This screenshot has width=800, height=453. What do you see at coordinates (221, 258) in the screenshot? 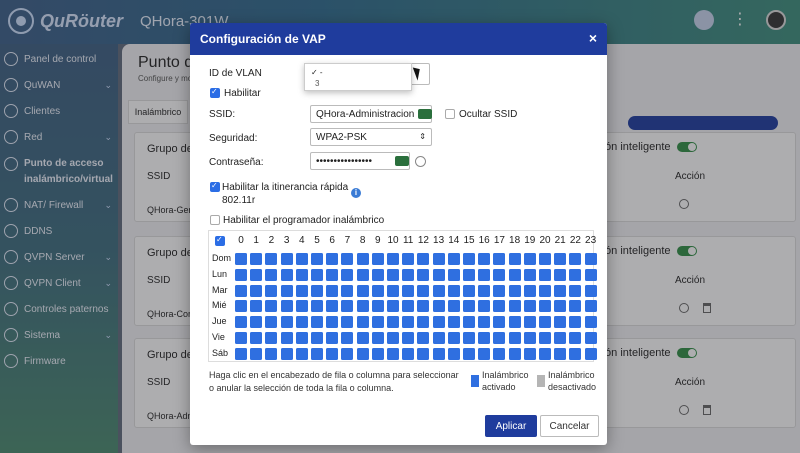
I see `day-header: Dom` at bounding box center [221, 258].